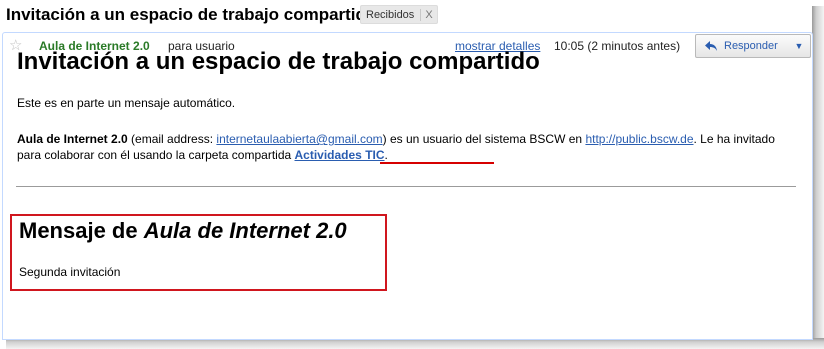 This screenshot has height=349, width=824. I want to click on folder-link: Actividades TIC, so click(340, 155).